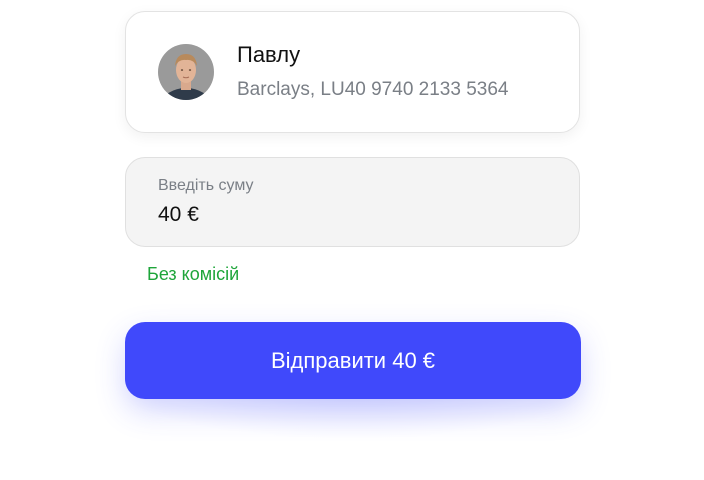 The height and width of the screenshot is (480, 704). I want to click on recipient-name: Павлу, so click(269, 54).